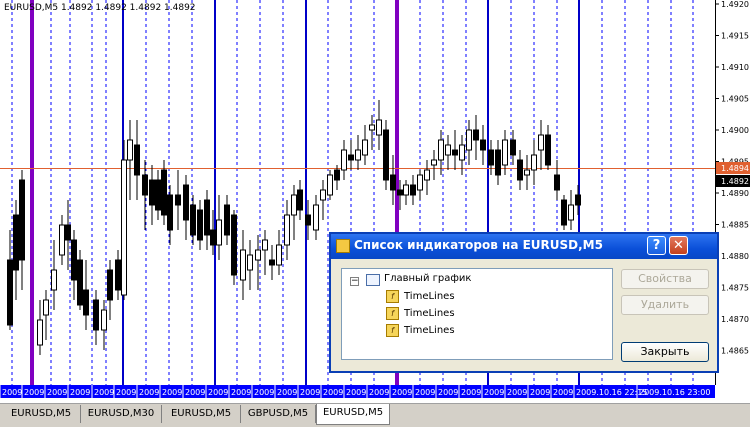 This screenshot has width=750, height=427. Describe the element at coordinates (735, 225) in the screenshot. I see `price-tick-label: 1.4885` at that location.